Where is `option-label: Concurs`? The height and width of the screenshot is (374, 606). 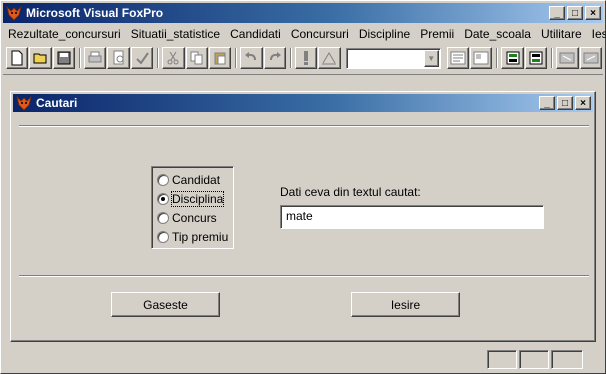
option-label: Concurs is located at coordinates (194, 217).